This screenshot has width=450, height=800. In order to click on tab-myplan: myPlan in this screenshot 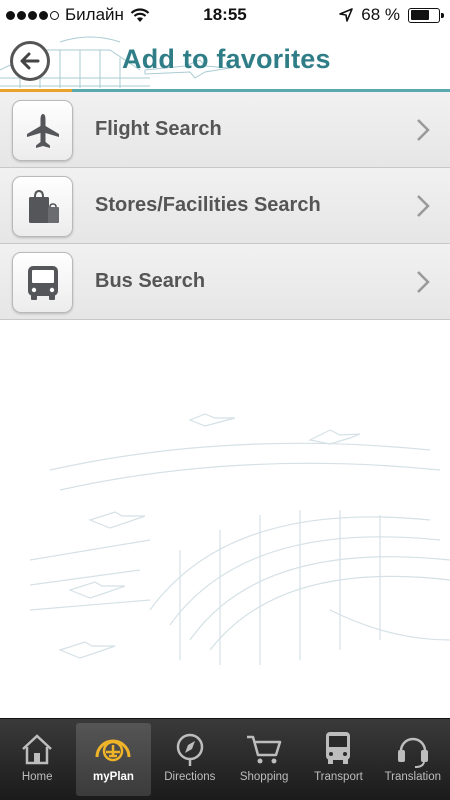, I will do `click(113, 759)`.